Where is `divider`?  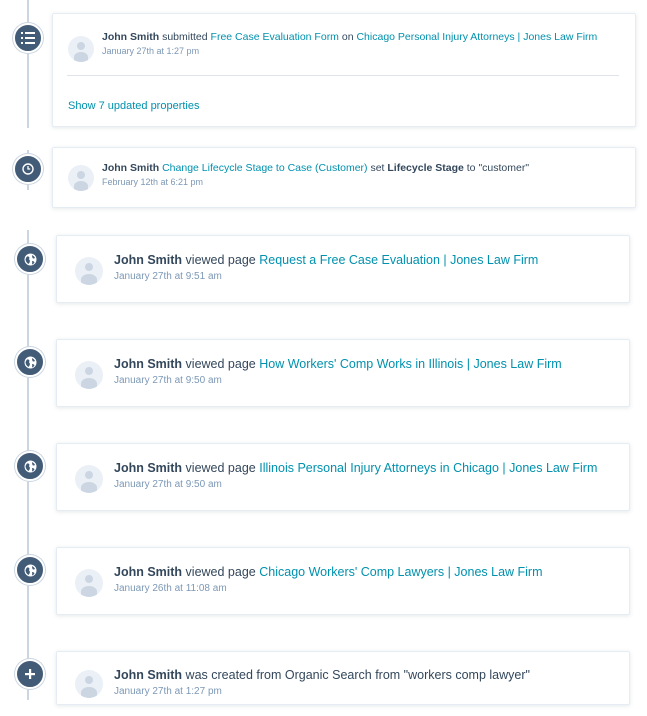 divider is located at coordinates (343, 75).